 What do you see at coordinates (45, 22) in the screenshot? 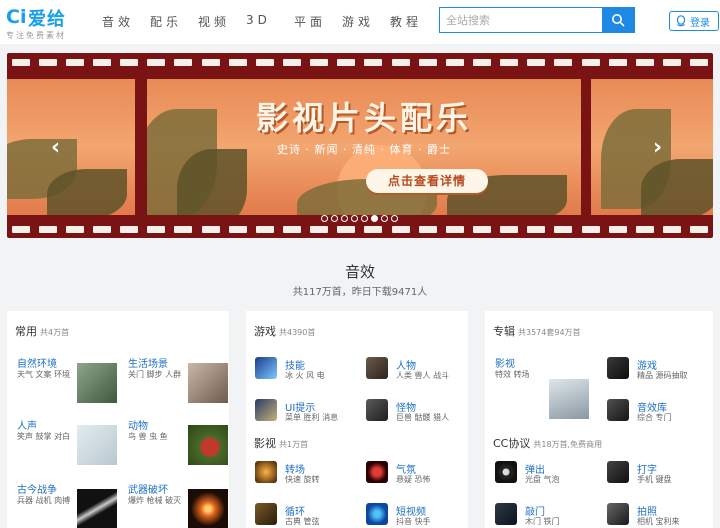
I see `site-logo: Ci 爱给 专注免费素材` at bounding box center [45, 22].